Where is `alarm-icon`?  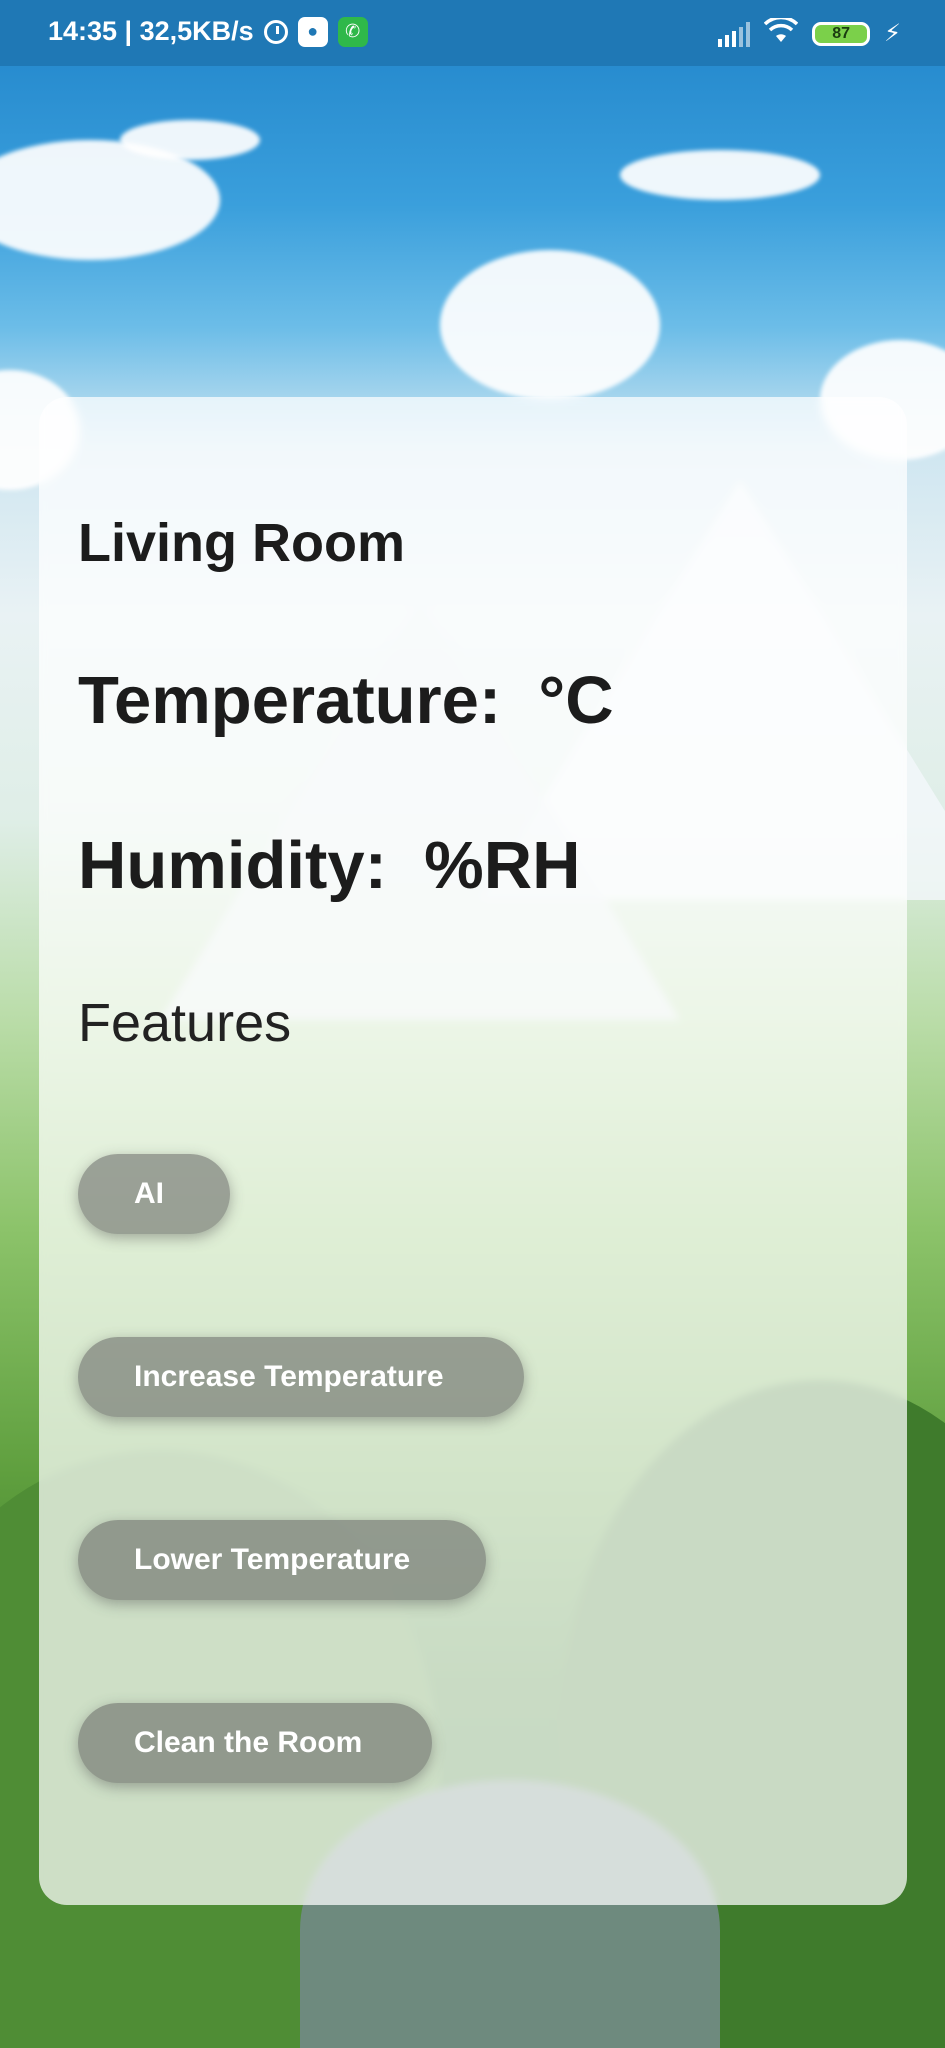
alarm-icon is located at coordinates (275, 31).